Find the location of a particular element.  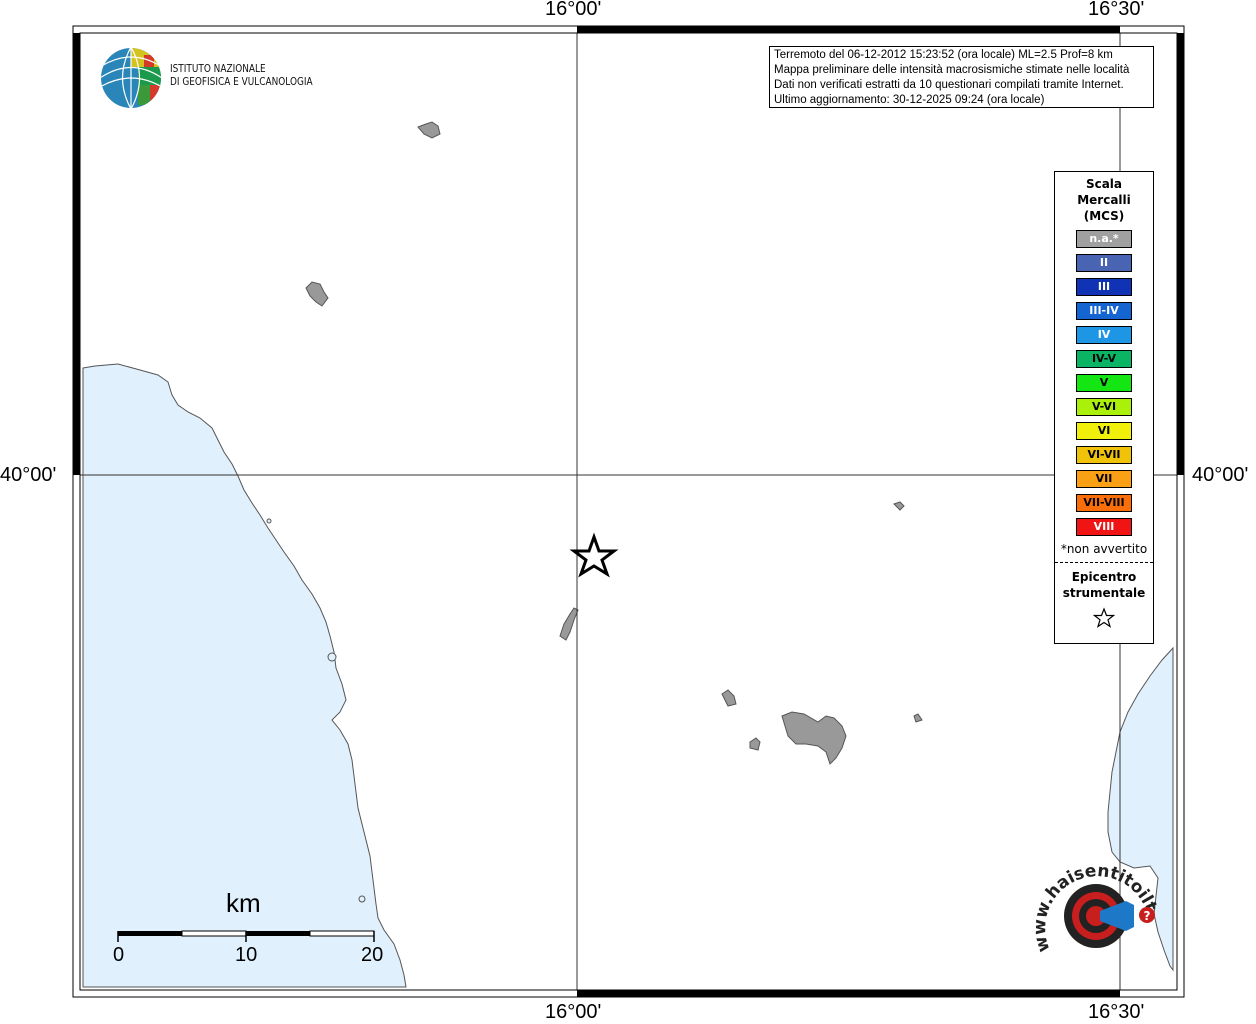

legend-item-ii: II is located at coordinates (1104, 263).